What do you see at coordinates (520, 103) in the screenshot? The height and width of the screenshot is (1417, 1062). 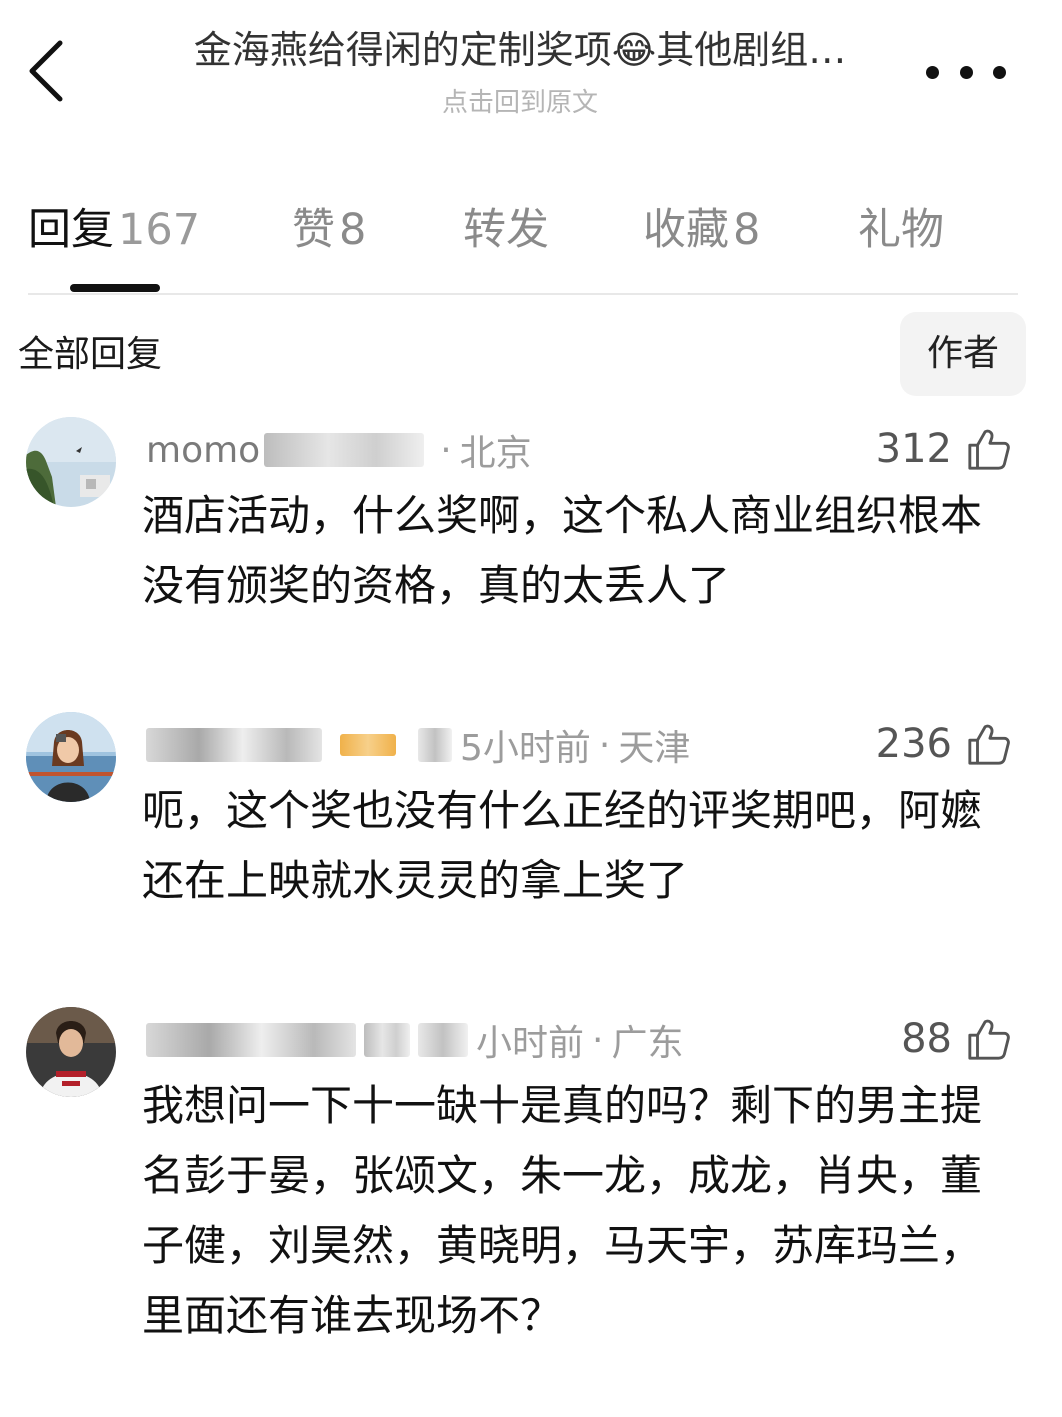 I see `back-to-original-link: 点击回到原文` at bounding box center [520, 103].